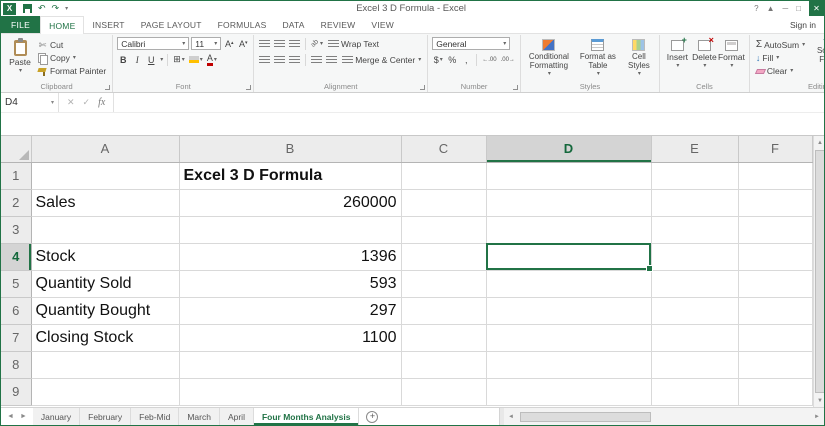 The image size is (825, 426). Describe the element at coordinates (306, 416) in the screenshot. I see `sheet-tab-four-months-analysis: Four Months Analysis` at that location.